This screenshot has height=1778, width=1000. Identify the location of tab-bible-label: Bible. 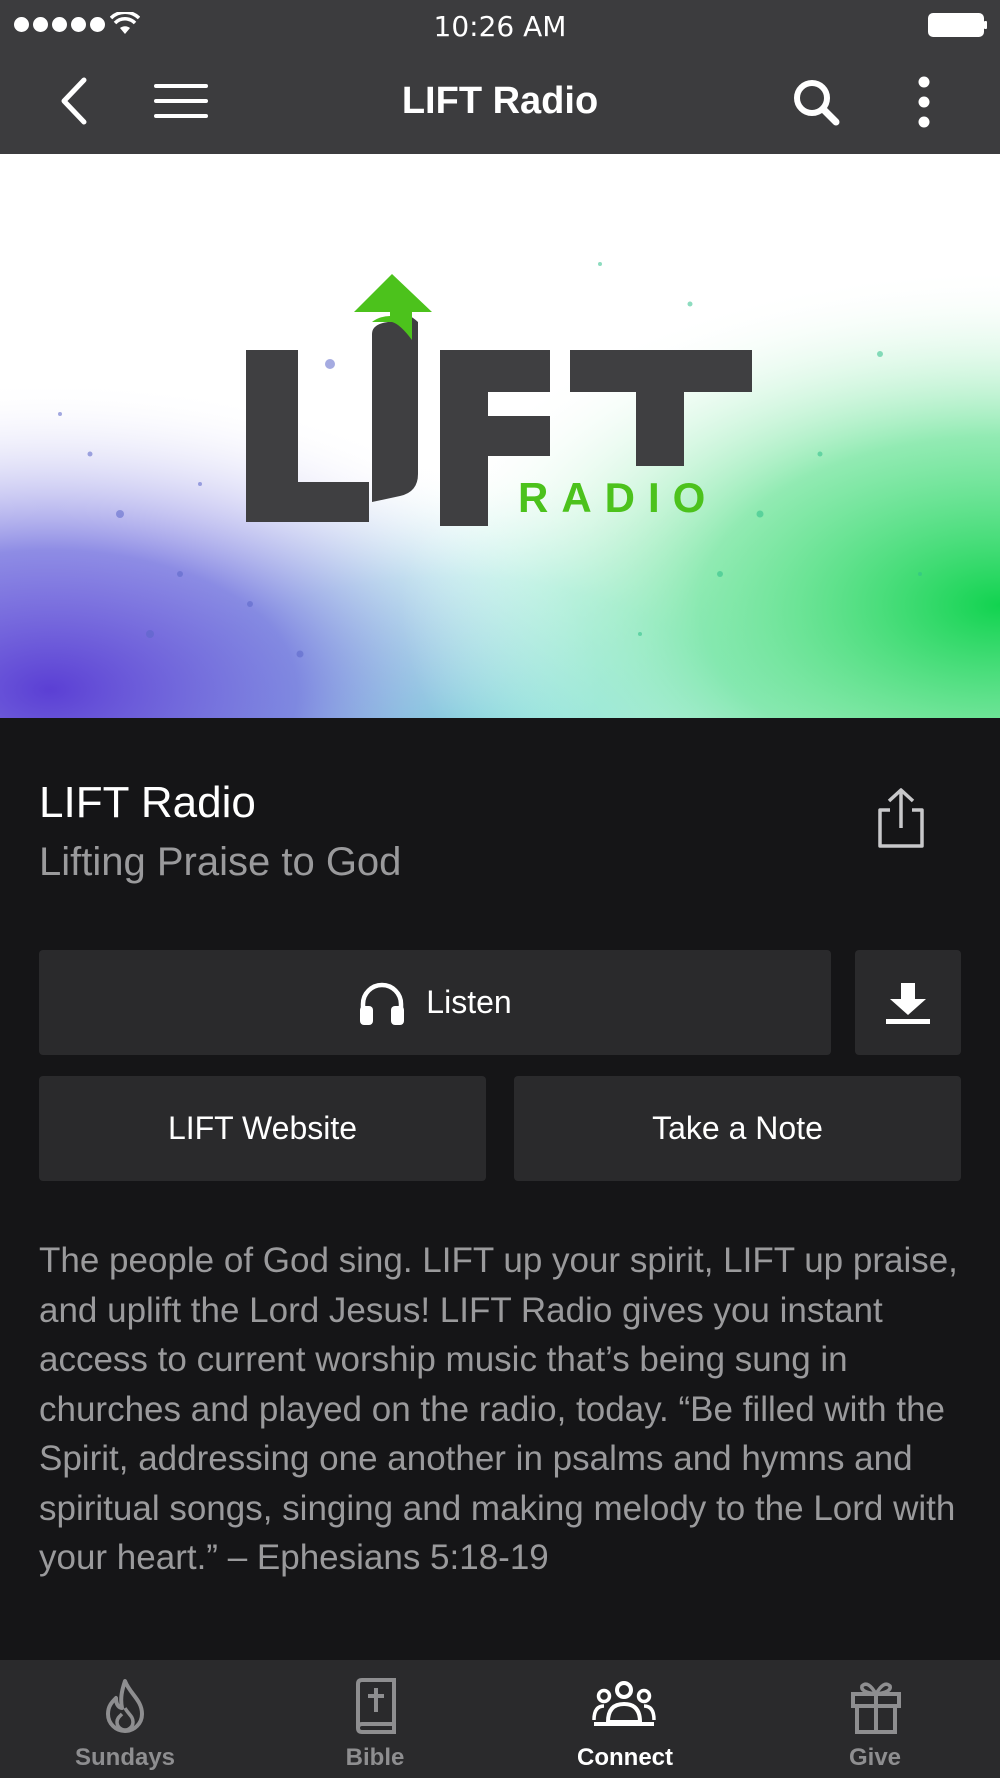
(375, 1757).